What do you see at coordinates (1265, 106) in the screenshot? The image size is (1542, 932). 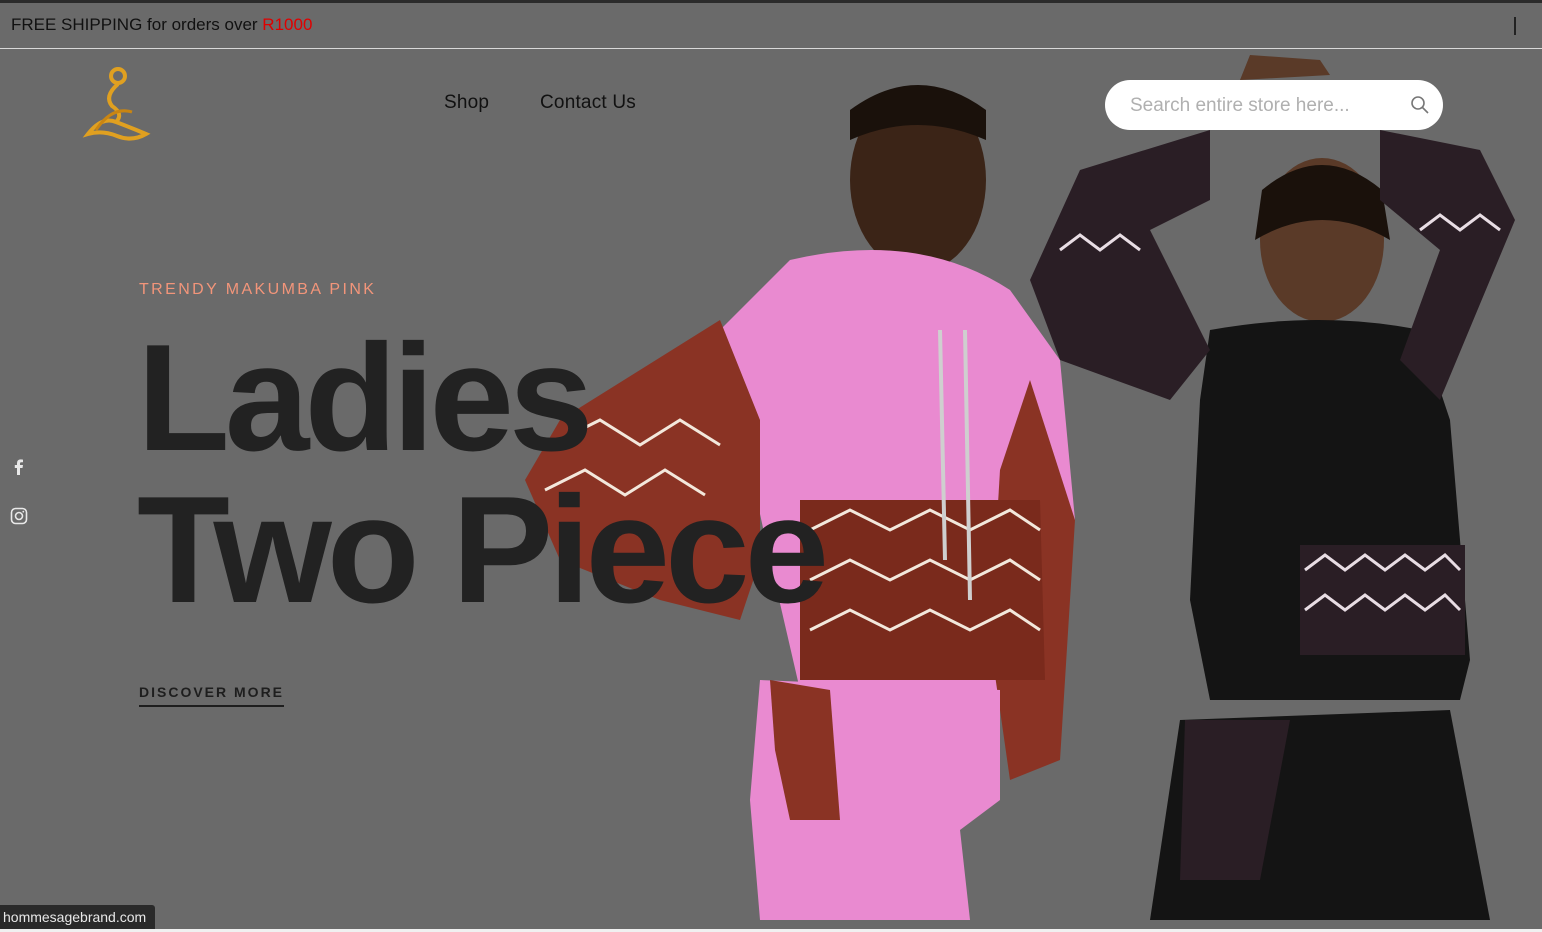 I see `search-input` at bounding box center [1265, 106].